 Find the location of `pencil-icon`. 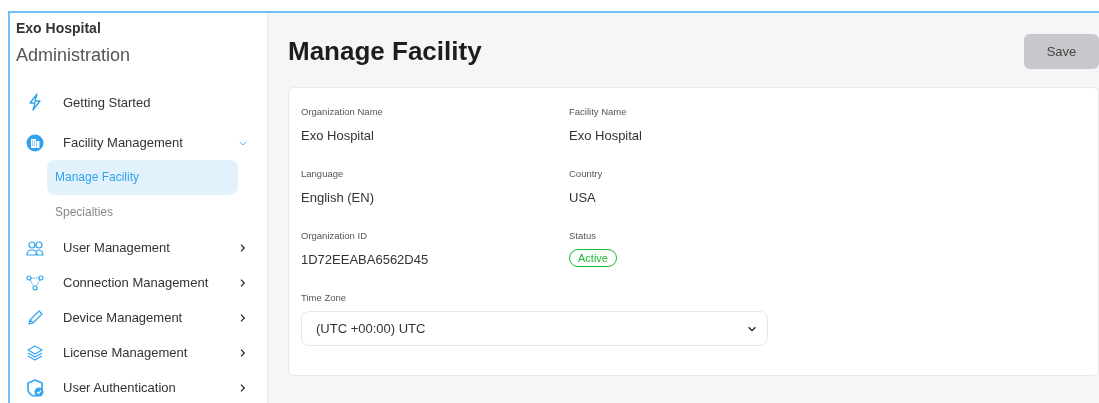

pencil-icon is located at coordinates (35, 317).